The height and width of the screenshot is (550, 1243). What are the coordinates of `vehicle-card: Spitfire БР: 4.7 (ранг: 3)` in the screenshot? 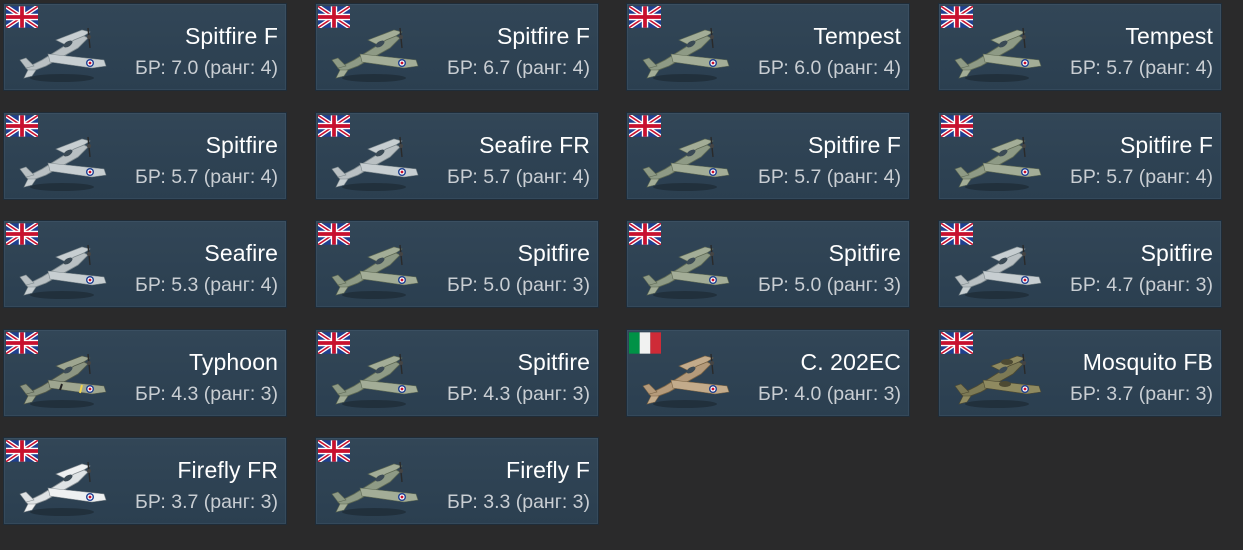 It's located at (1080, 264).